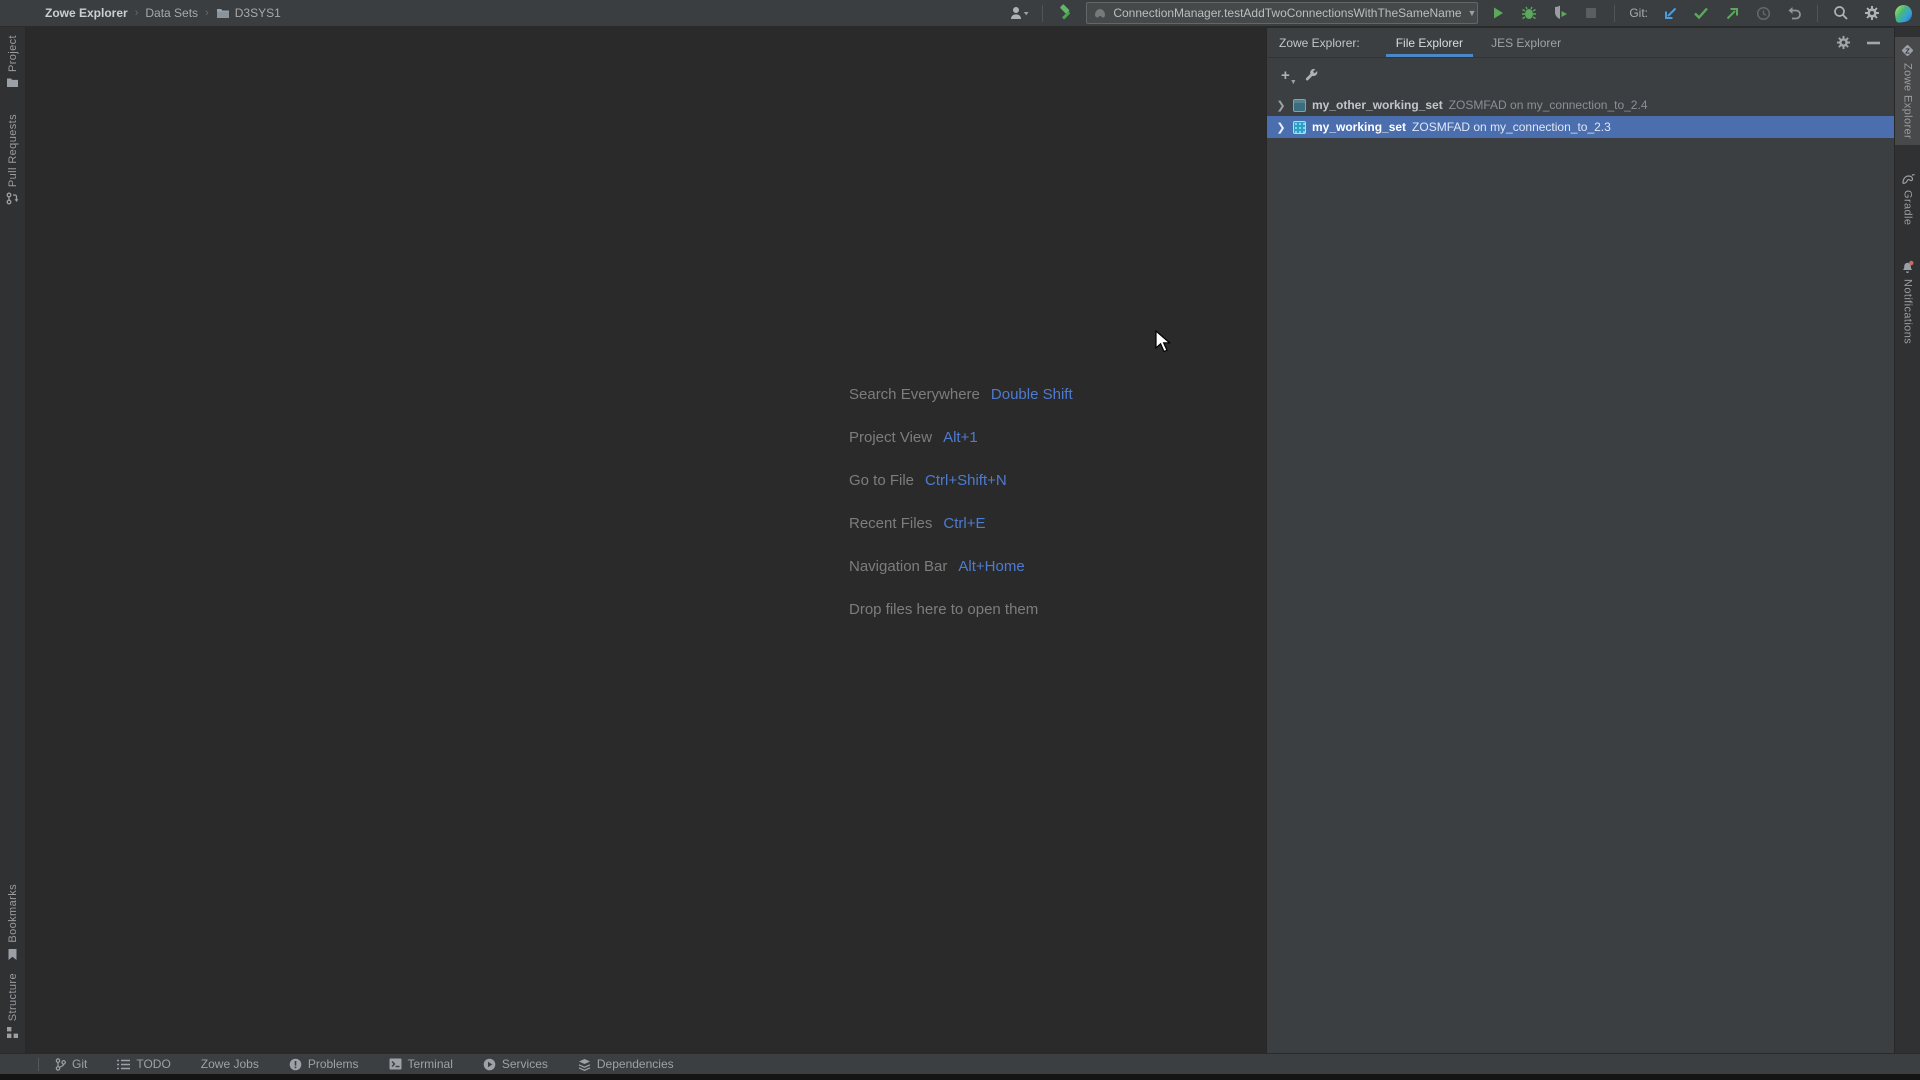  I want to click on debug-button, so click(1529, 13).